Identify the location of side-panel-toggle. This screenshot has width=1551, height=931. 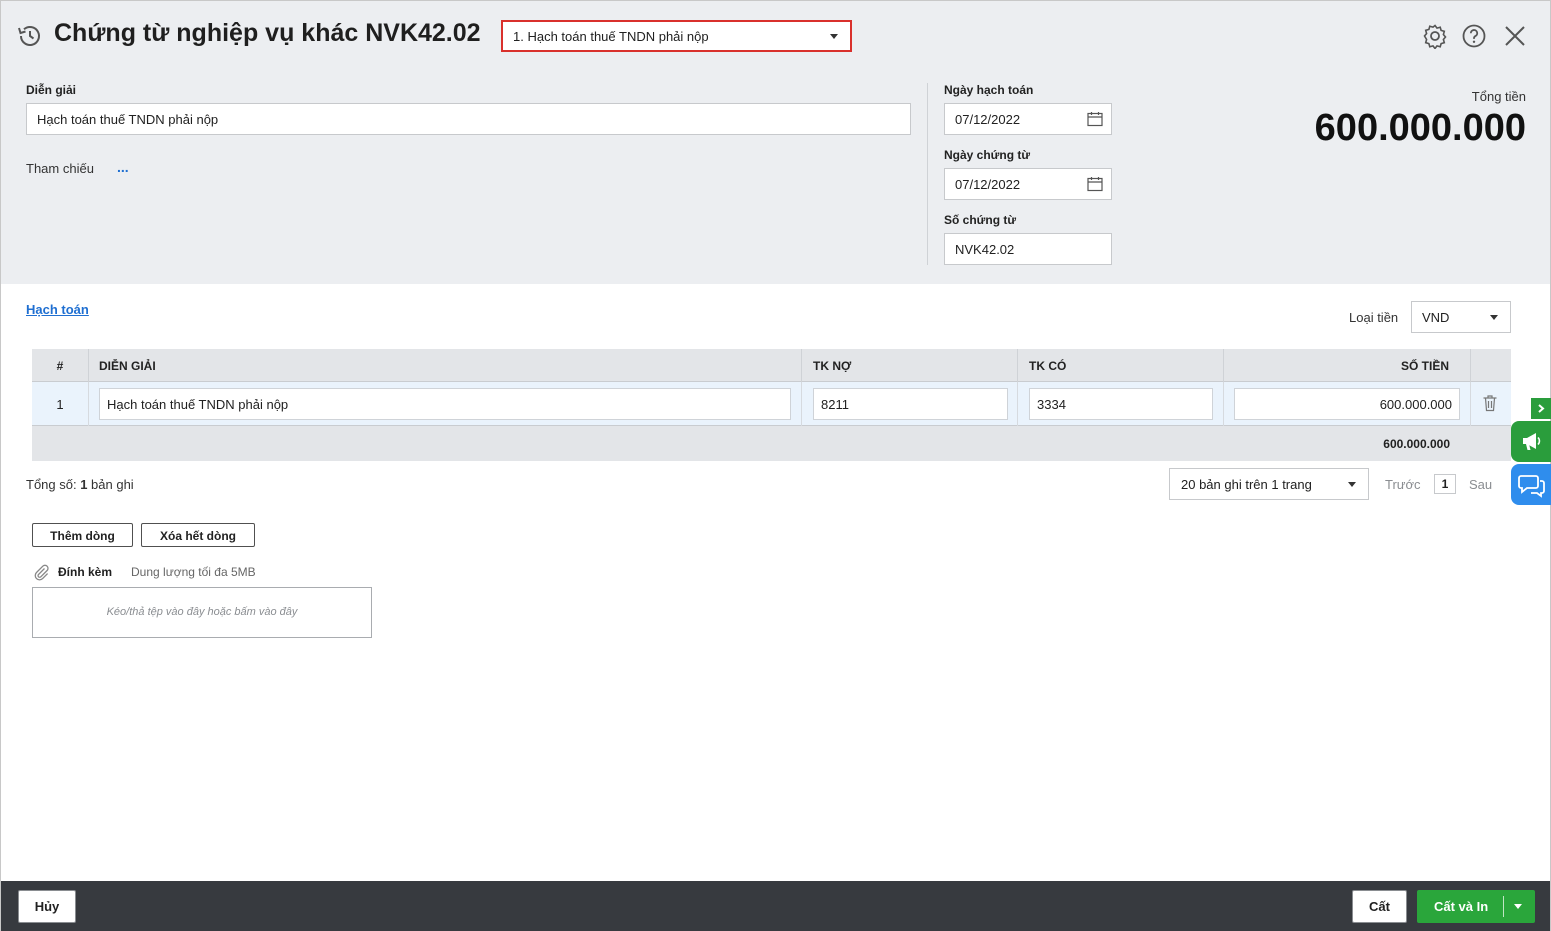
(1541, 408).